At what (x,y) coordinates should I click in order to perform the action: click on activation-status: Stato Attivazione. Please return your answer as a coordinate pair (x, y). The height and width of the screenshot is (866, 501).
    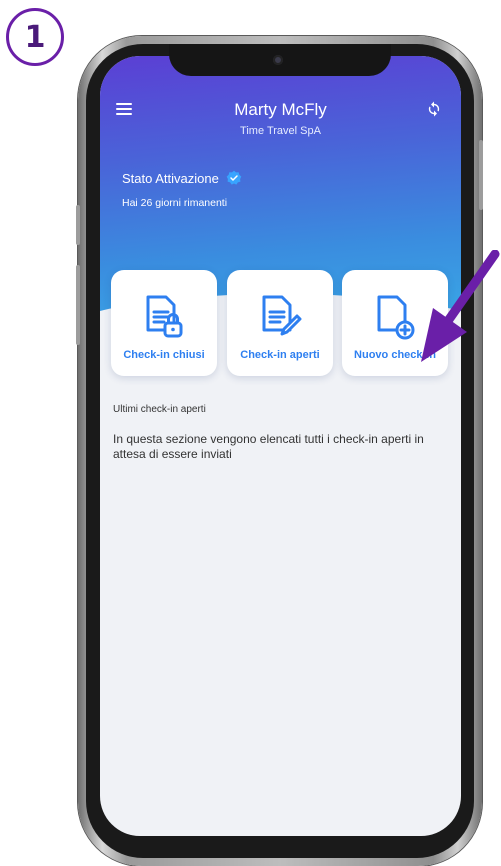
    Looking at the image, I should click on (182, 178).